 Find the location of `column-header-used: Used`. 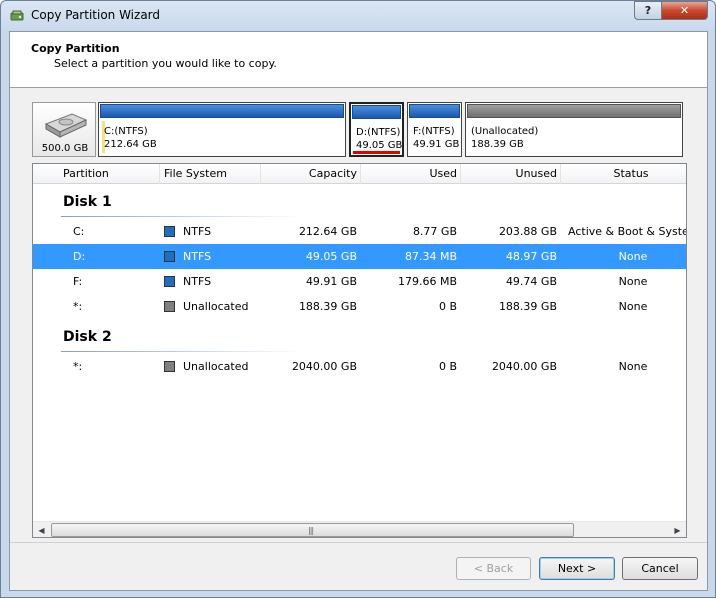

column-header-used: Used is located at coordinates (409, 173).